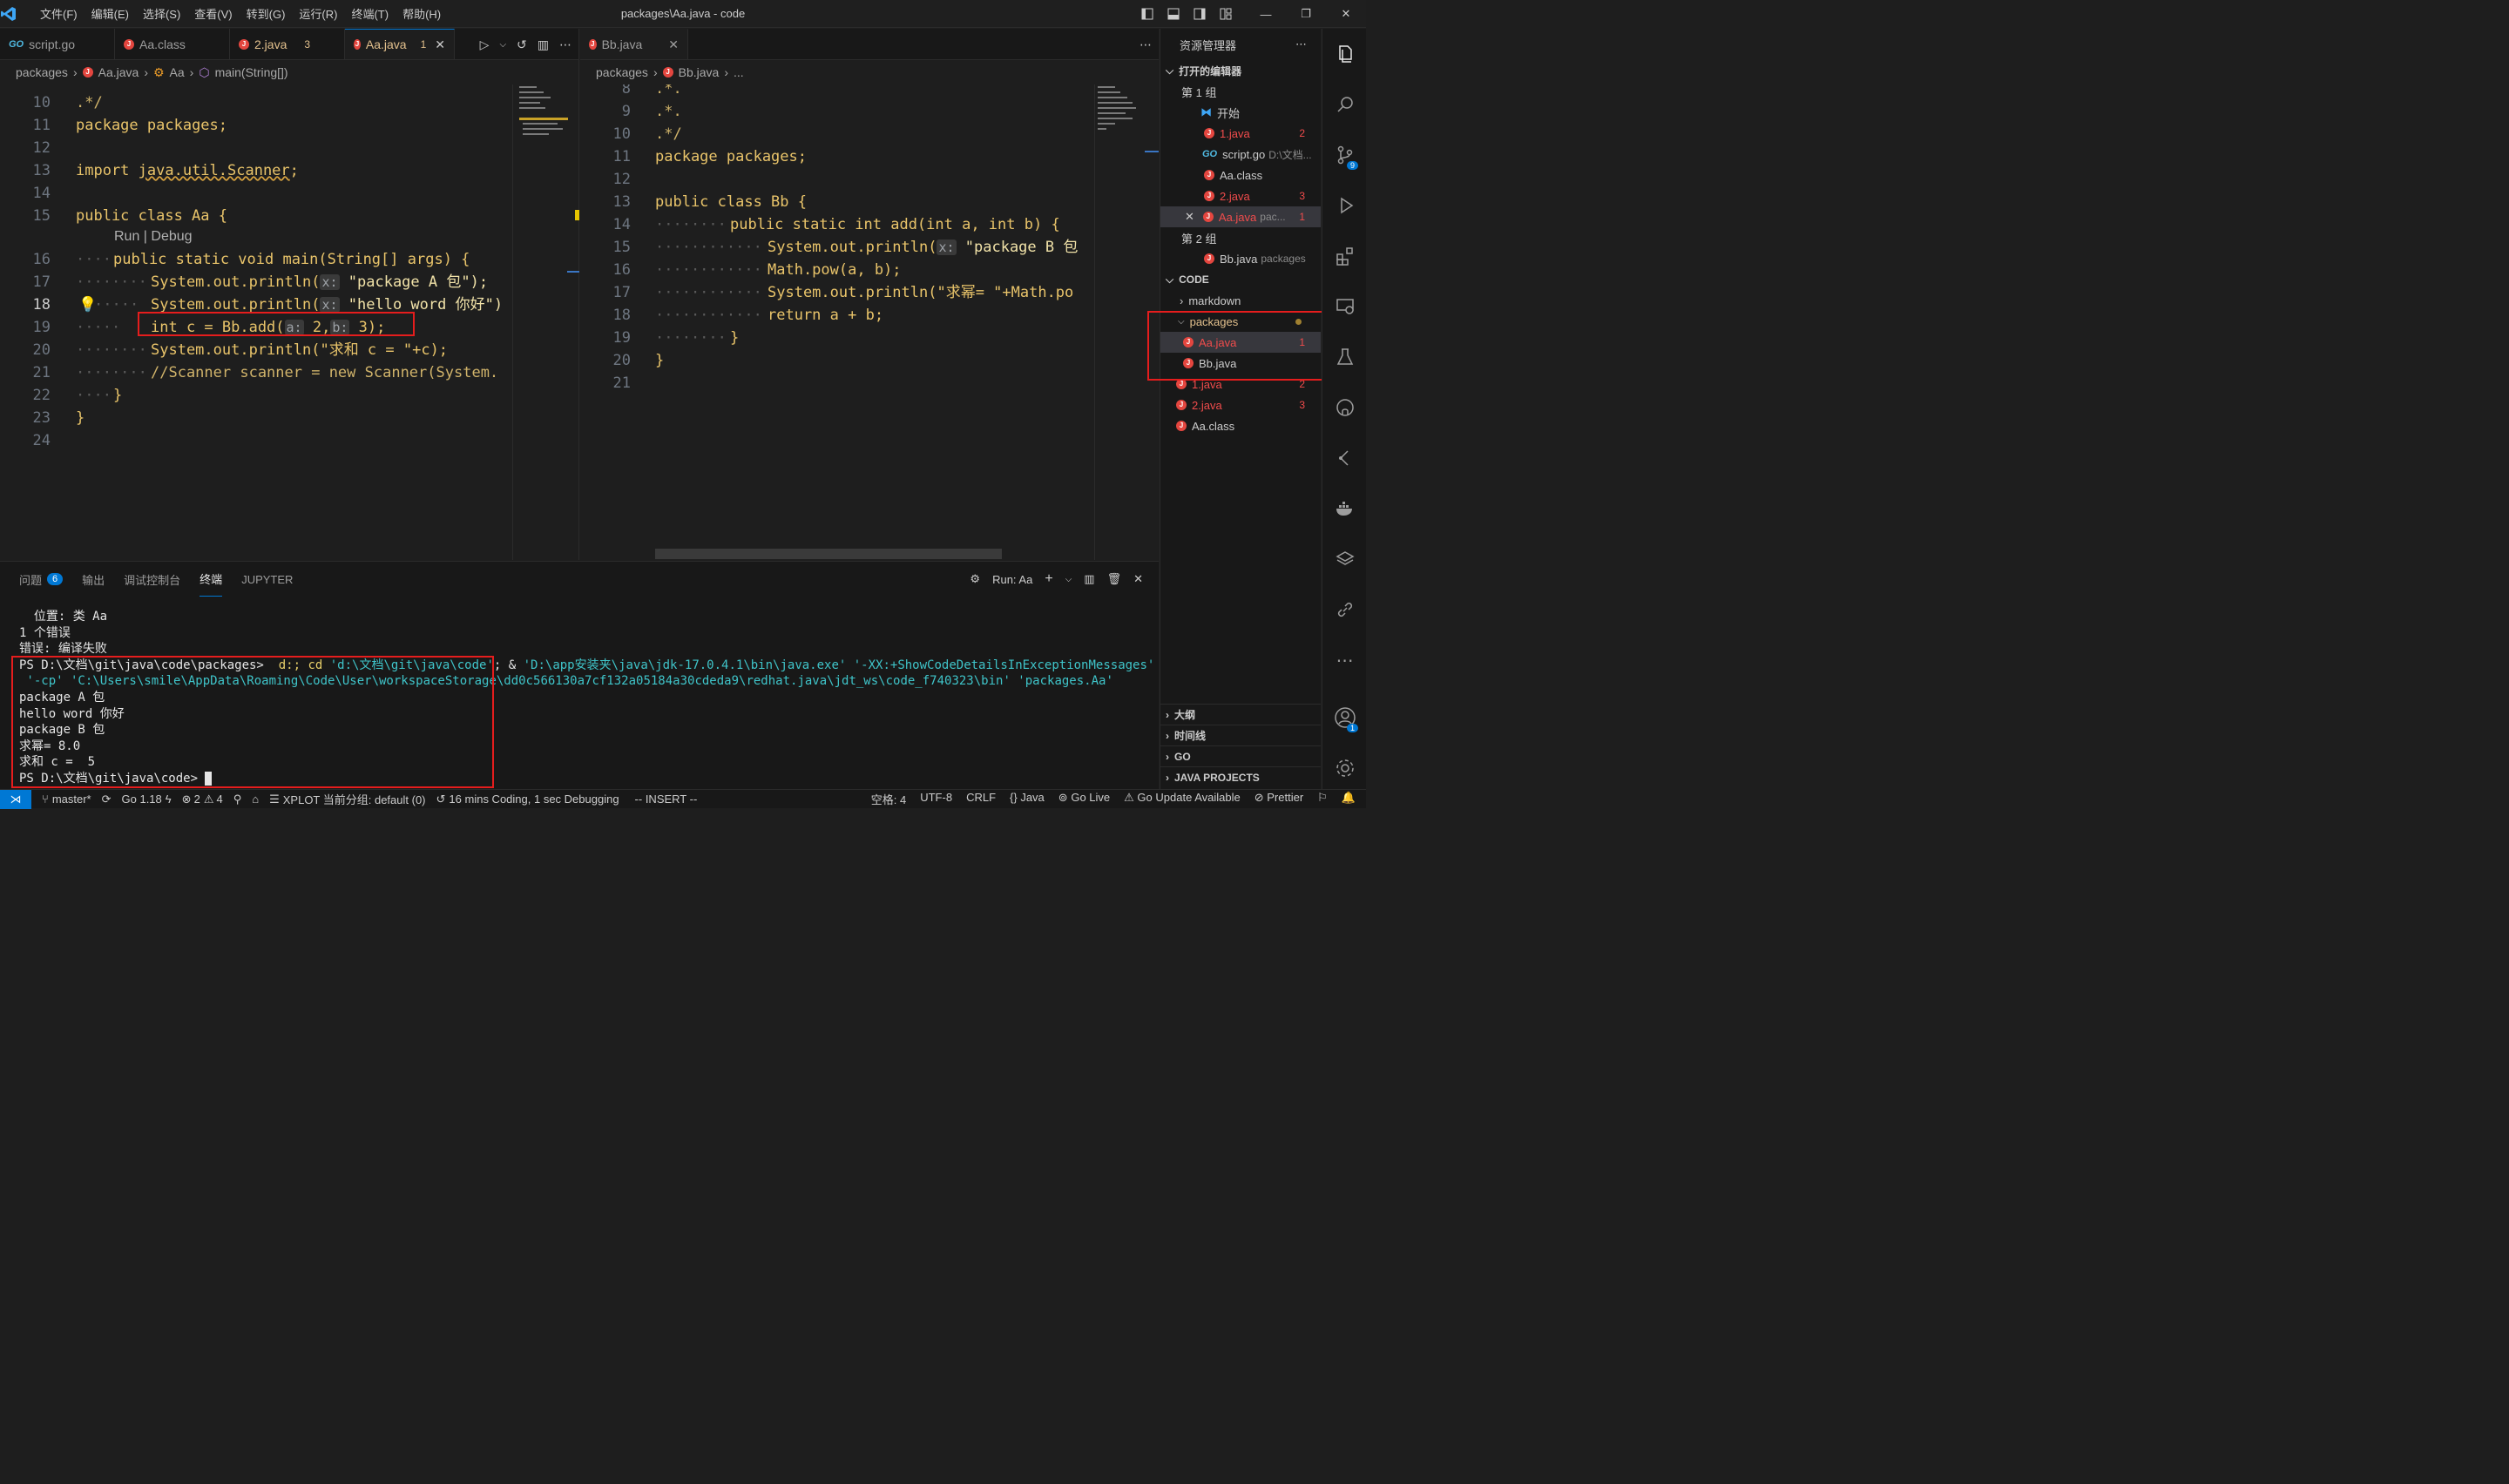 The image size is (2509, 1484). I want to click on split-terminal-icon: ▥, so click(1089, 579).